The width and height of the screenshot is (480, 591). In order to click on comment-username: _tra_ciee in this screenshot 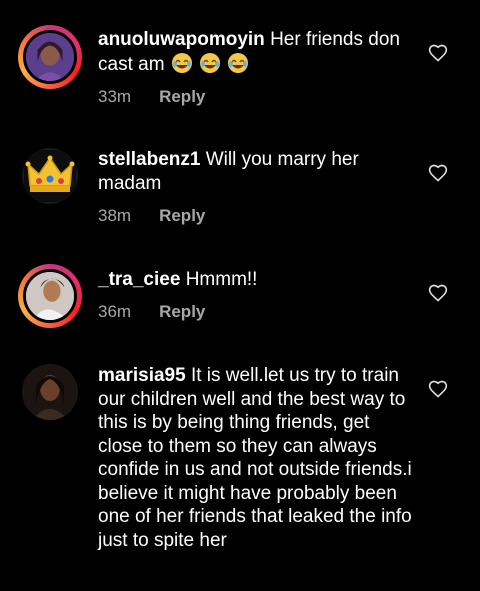, I will do `click(139, 279)`.